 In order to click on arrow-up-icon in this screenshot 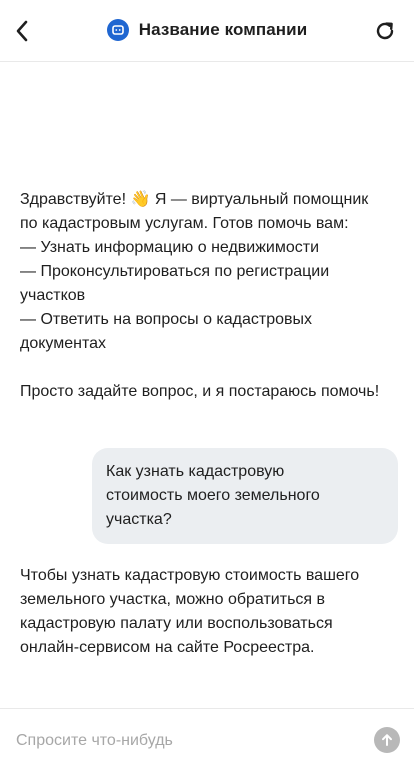, I will do `click(387, 740)`.